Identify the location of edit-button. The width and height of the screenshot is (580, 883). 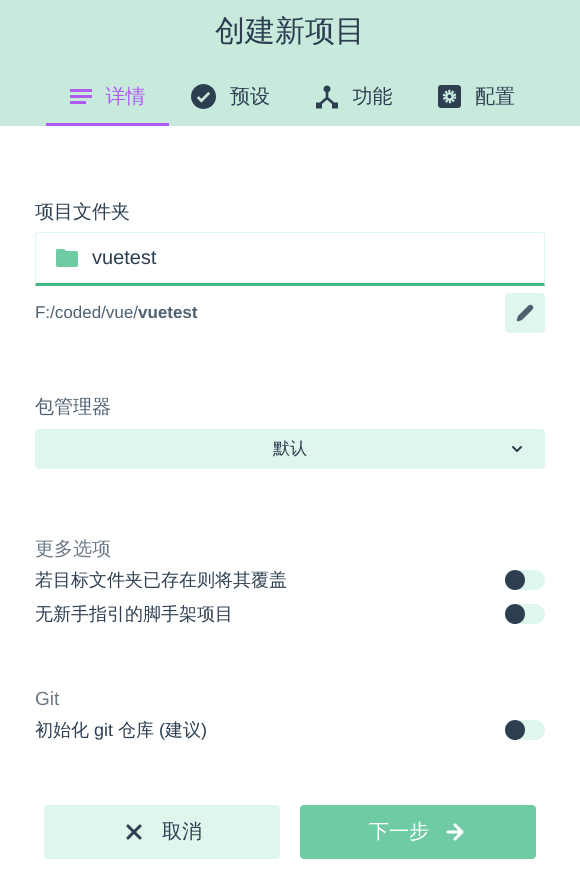
(525, 313).